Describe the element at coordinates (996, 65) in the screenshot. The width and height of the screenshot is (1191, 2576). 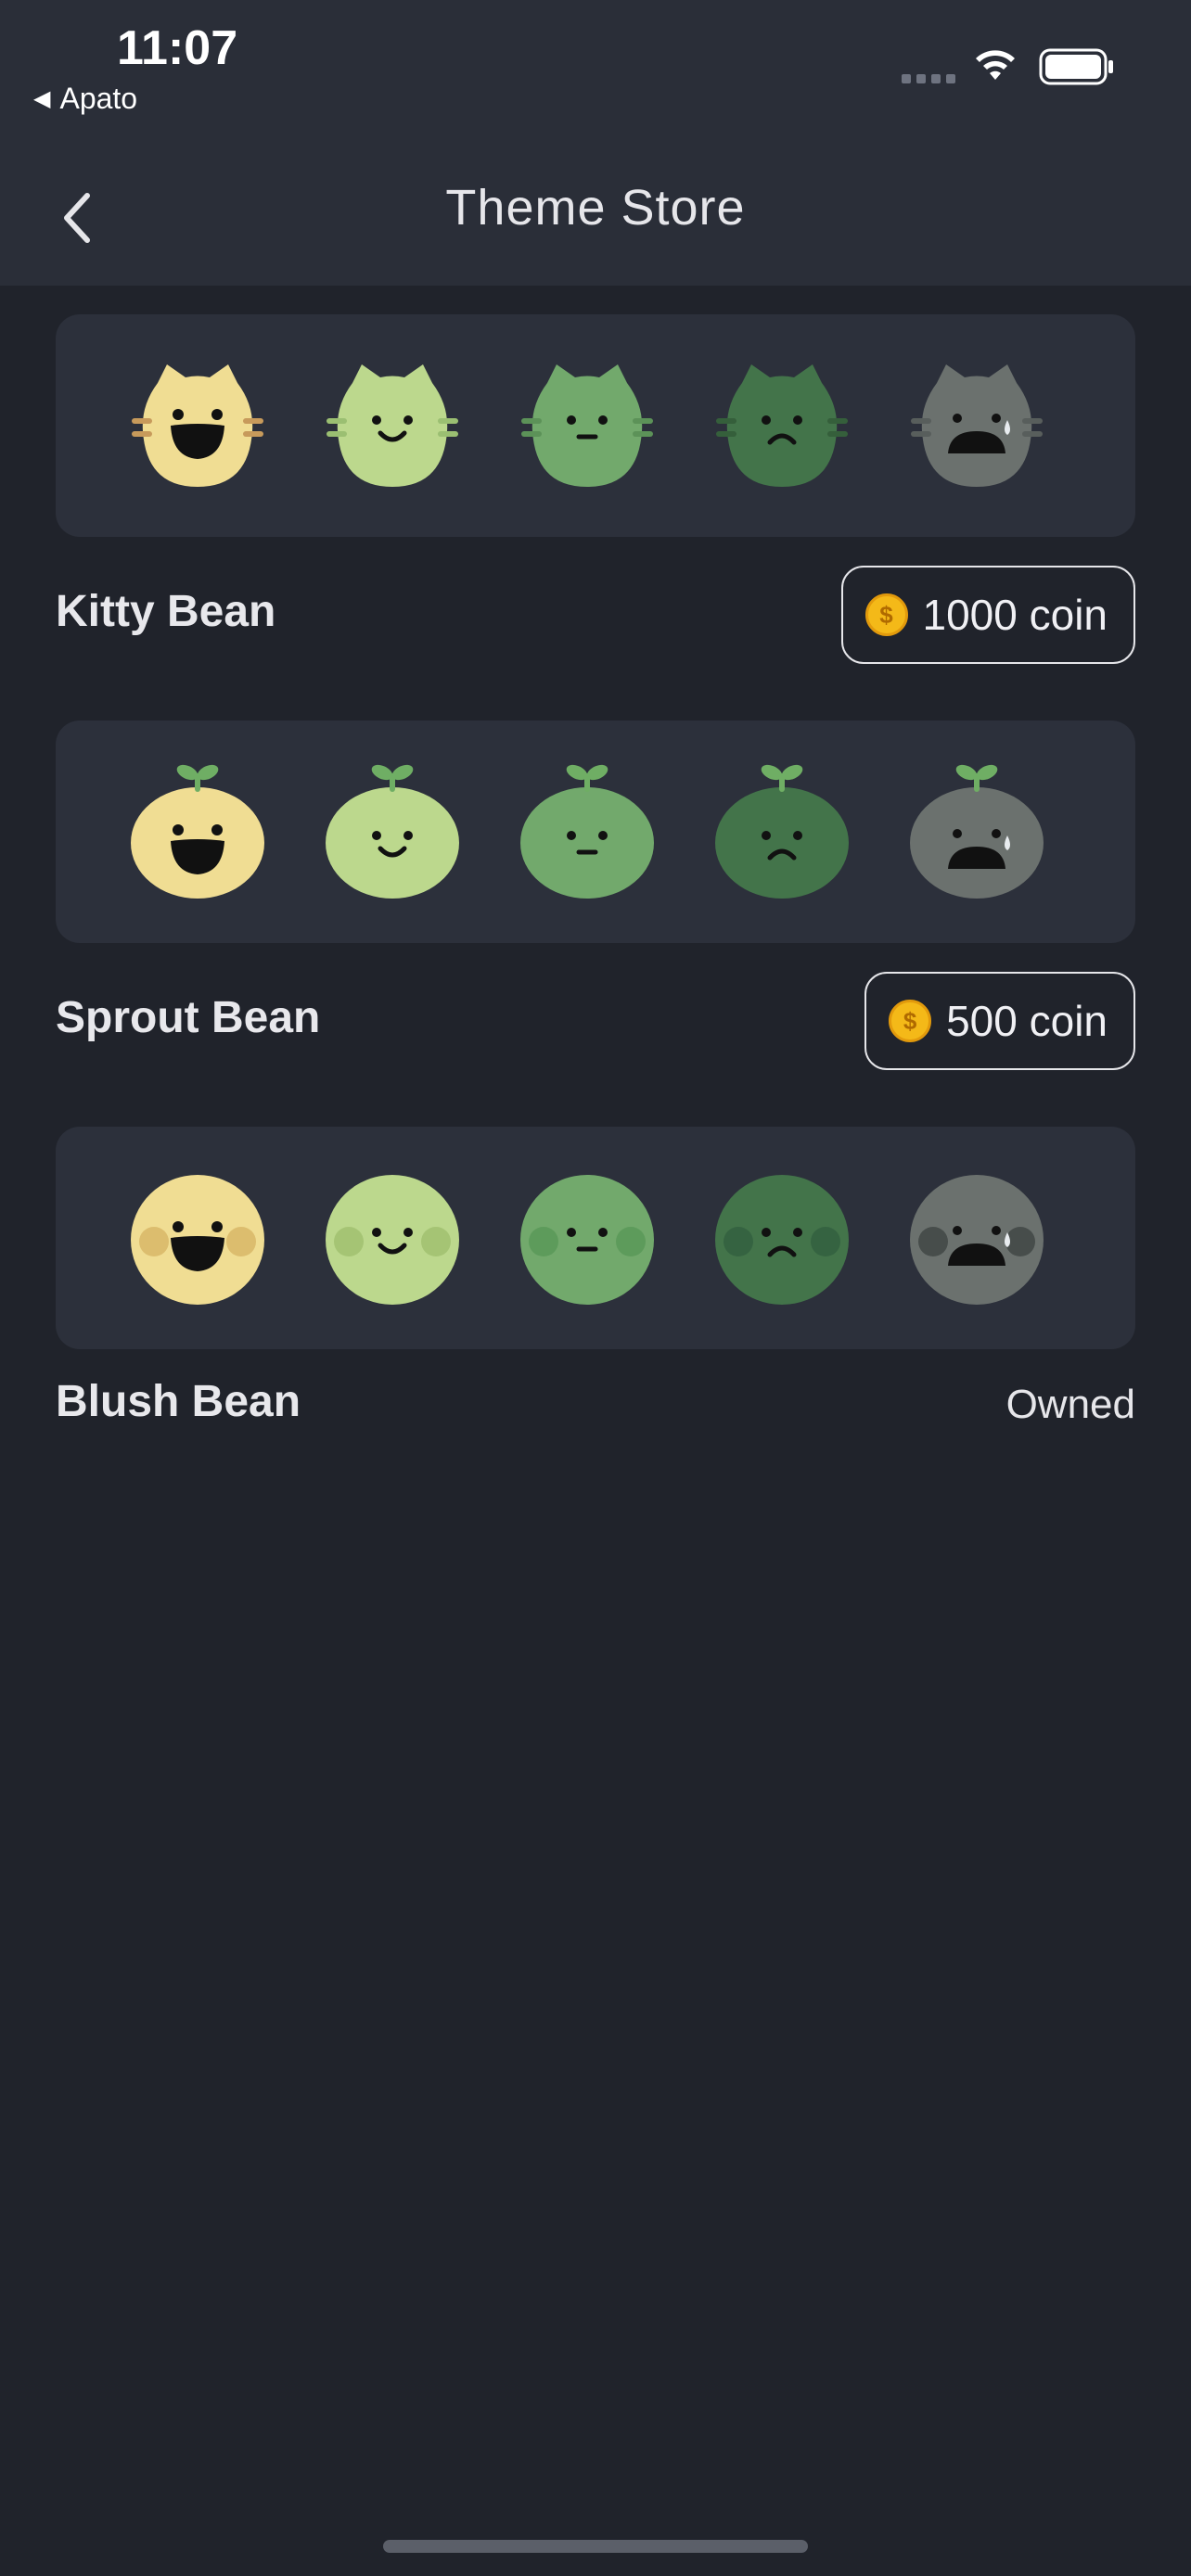
I see `wifi-icon` at that location.